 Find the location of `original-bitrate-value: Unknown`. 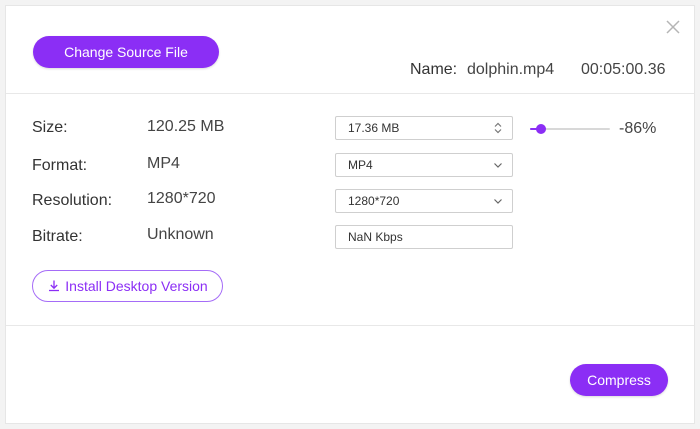

original-bitrate-value: Unknown is located at coordinates (180, 234).